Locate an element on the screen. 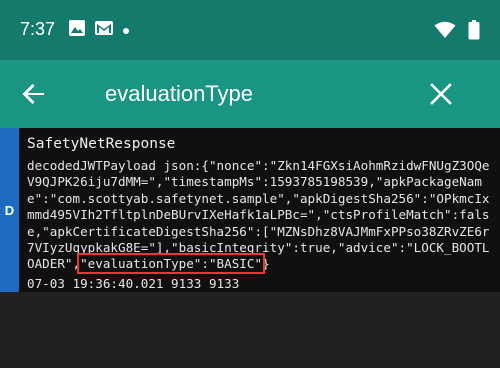 This screenshot has height=368, width=500. search-input is located at coordinates (255, 94).